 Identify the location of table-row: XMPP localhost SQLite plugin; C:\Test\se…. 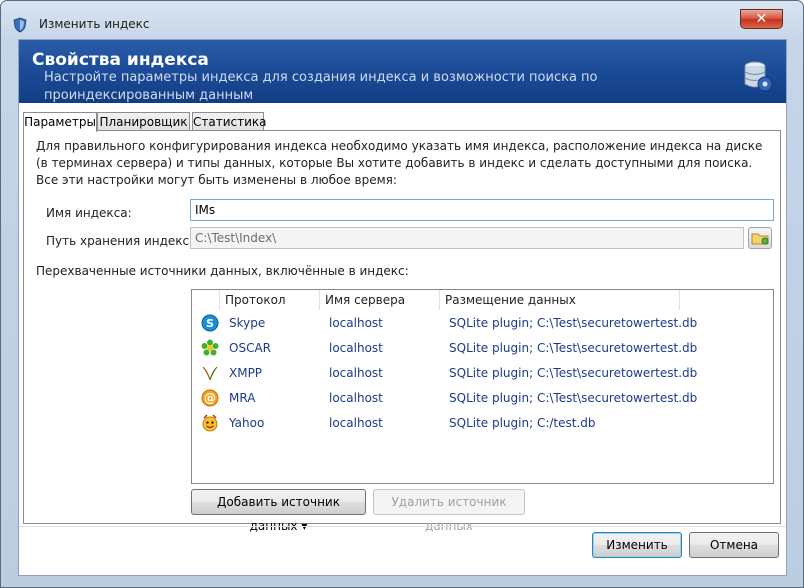
(482, 373).